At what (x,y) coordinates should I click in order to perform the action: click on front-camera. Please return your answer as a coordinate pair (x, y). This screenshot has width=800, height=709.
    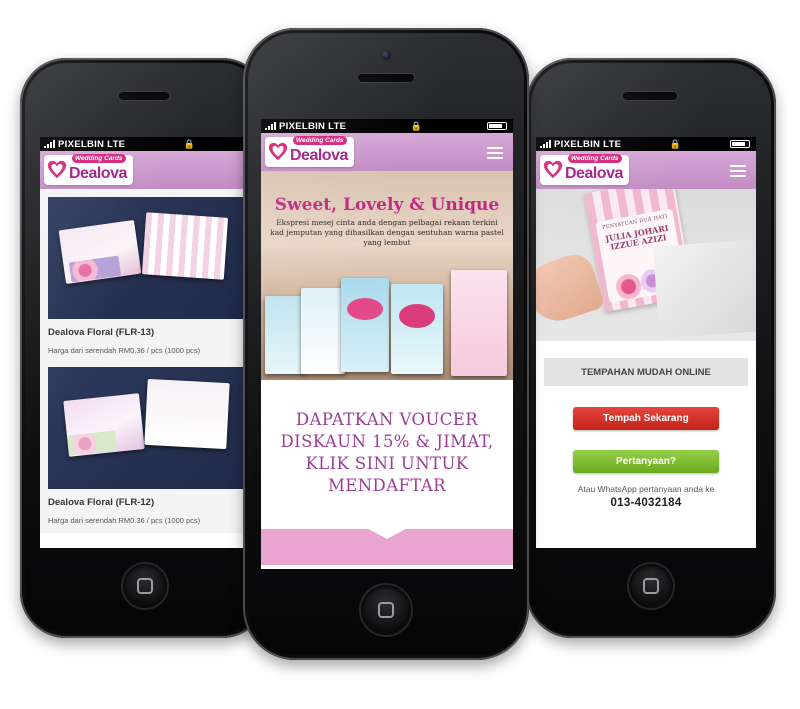
    Looking at the image, I should click on (386, 55).